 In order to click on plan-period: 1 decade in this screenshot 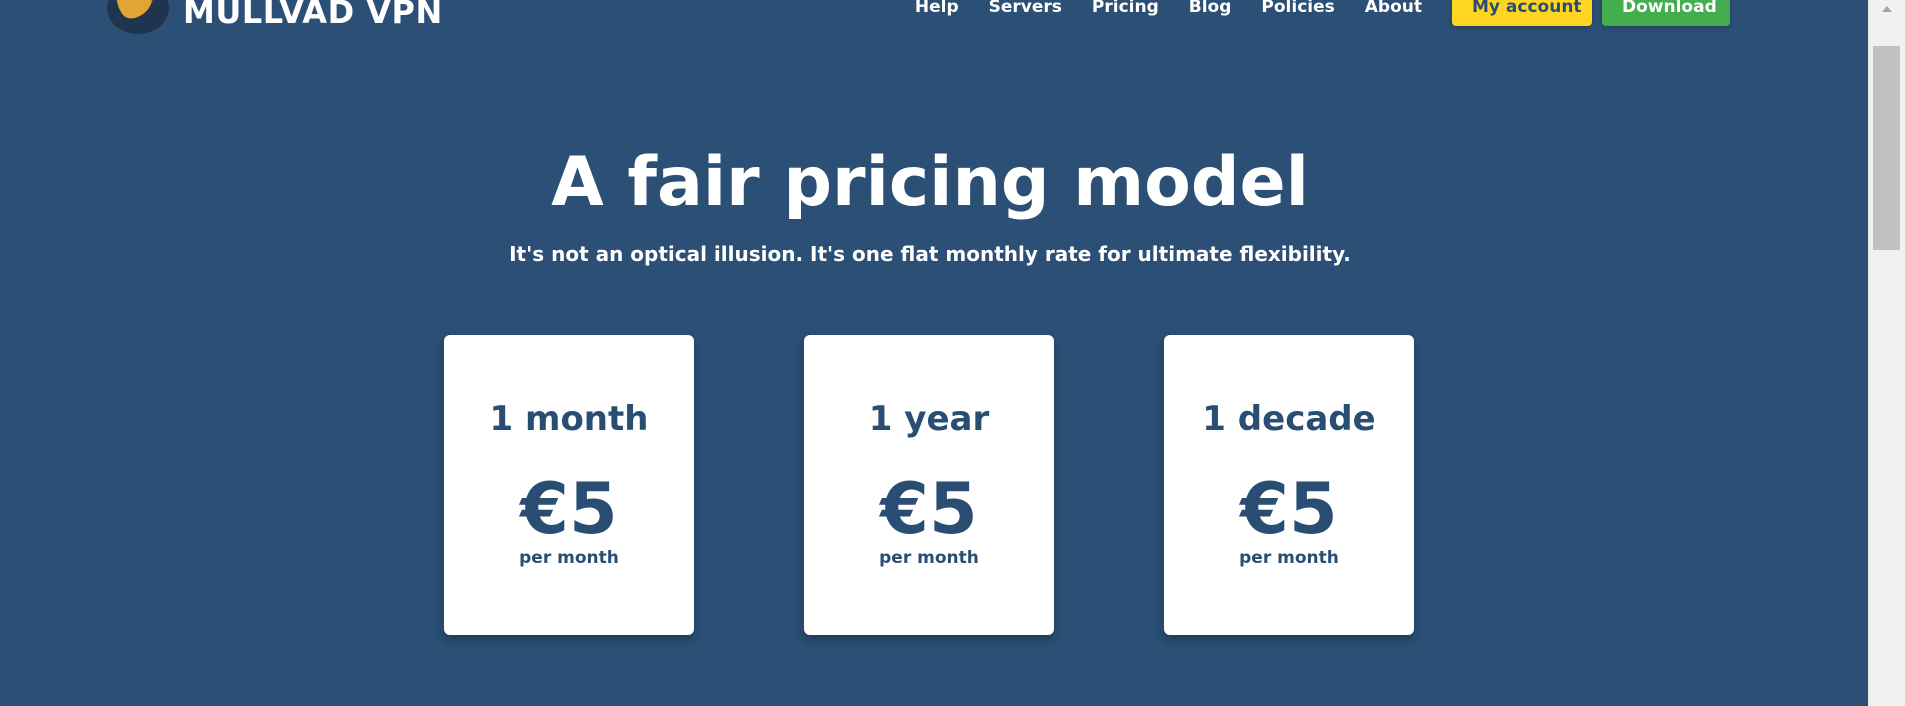, I will do `click(1289, 419)`.